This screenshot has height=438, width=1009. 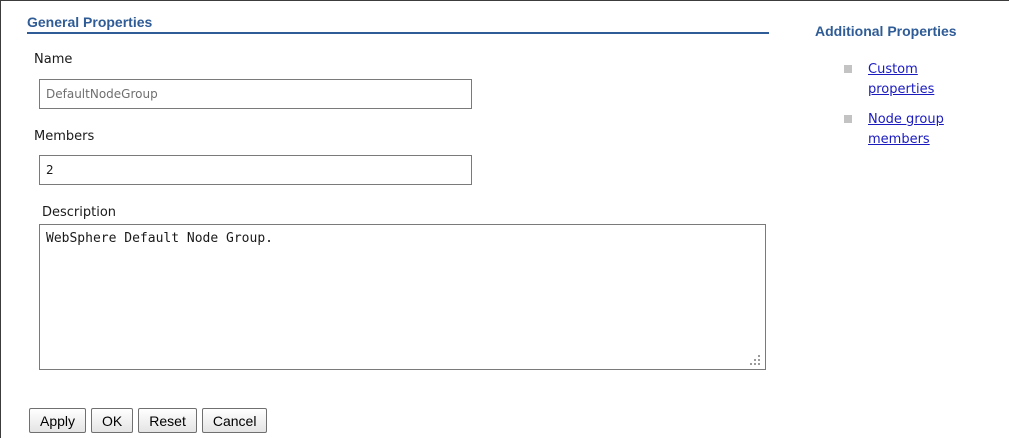 I want to click on list-item: Node group members, so click(x=914, y=130).